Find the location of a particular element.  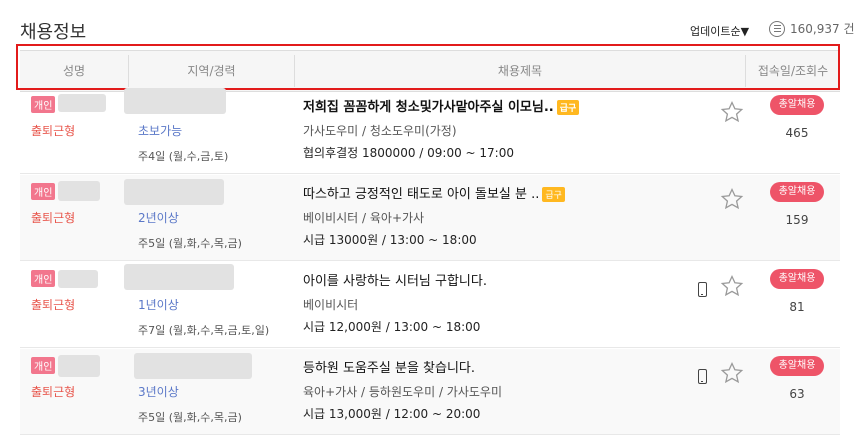

job-title-link: 따스하고 긍정적인 태도로 아이 돌보실 분 .. 급구 is located at coordinates (434, 192).